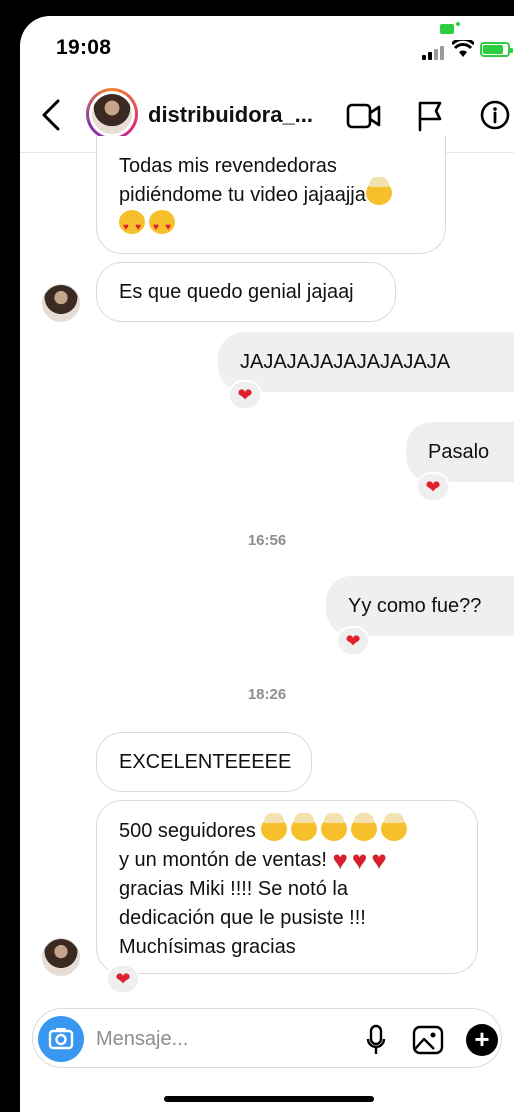  Describe the element at coordinates (267, 540) in the screenshot. I see `timestamp: 16:56` at that location.